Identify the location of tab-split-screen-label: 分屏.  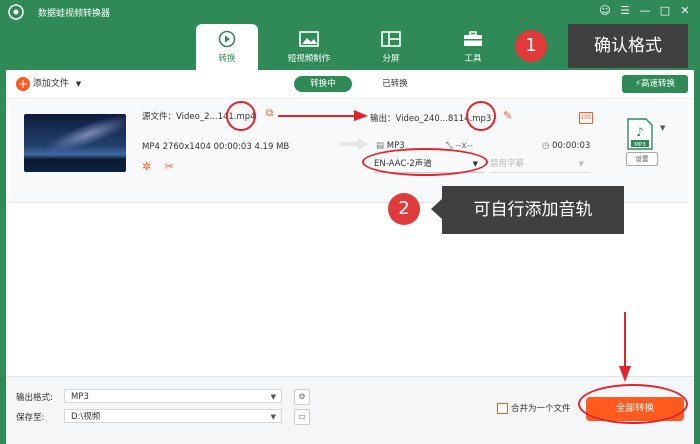
(391, 59).